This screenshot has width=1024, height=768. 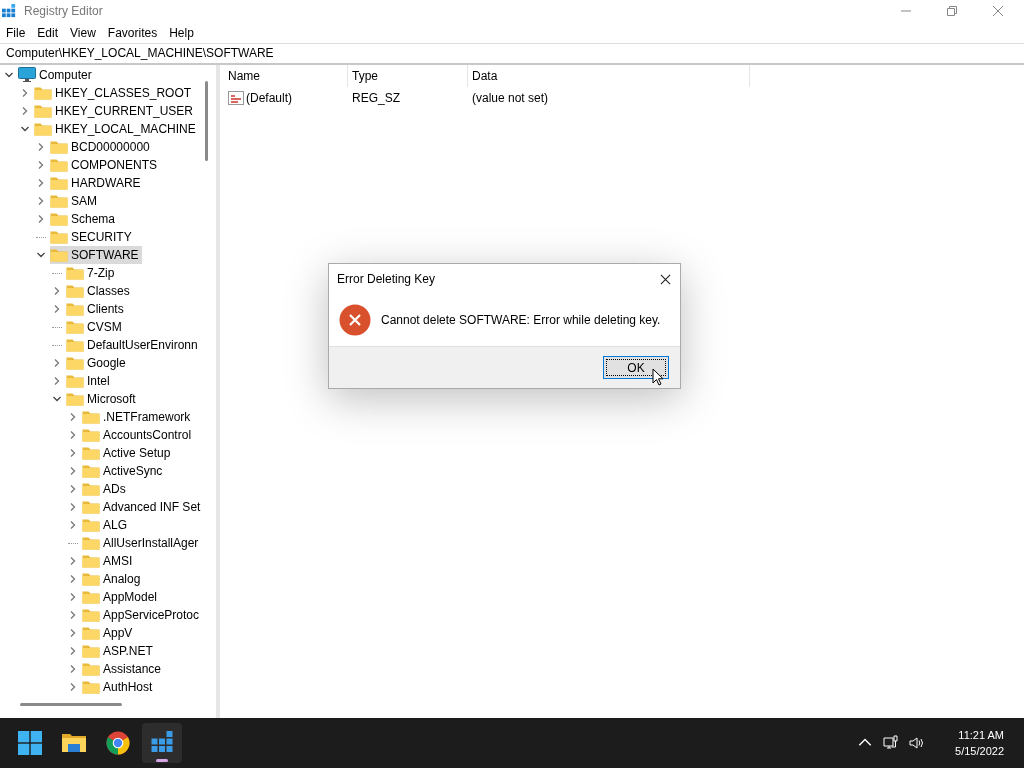 I want to click on tree-item: AllUserInstallAger, so click(x=142, y=543).